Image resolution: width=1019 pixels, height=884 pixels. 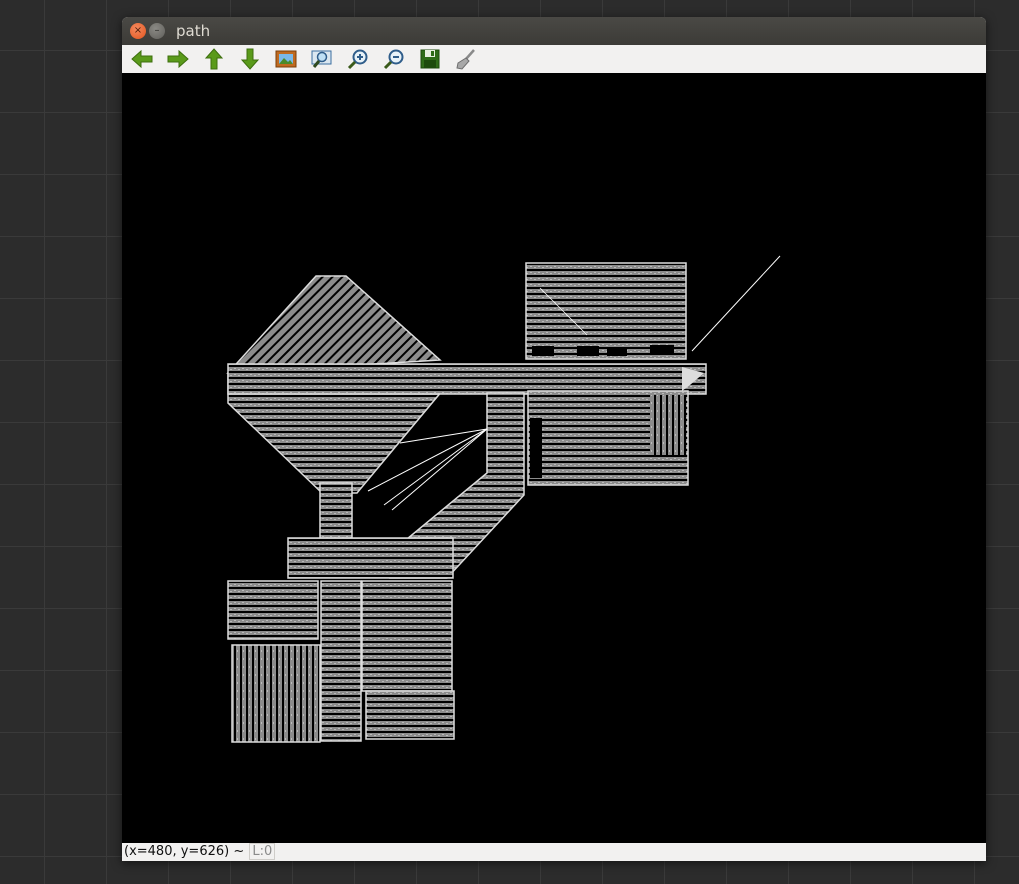 I want to click on minimize-icon: –, so click(x=157, y=30).